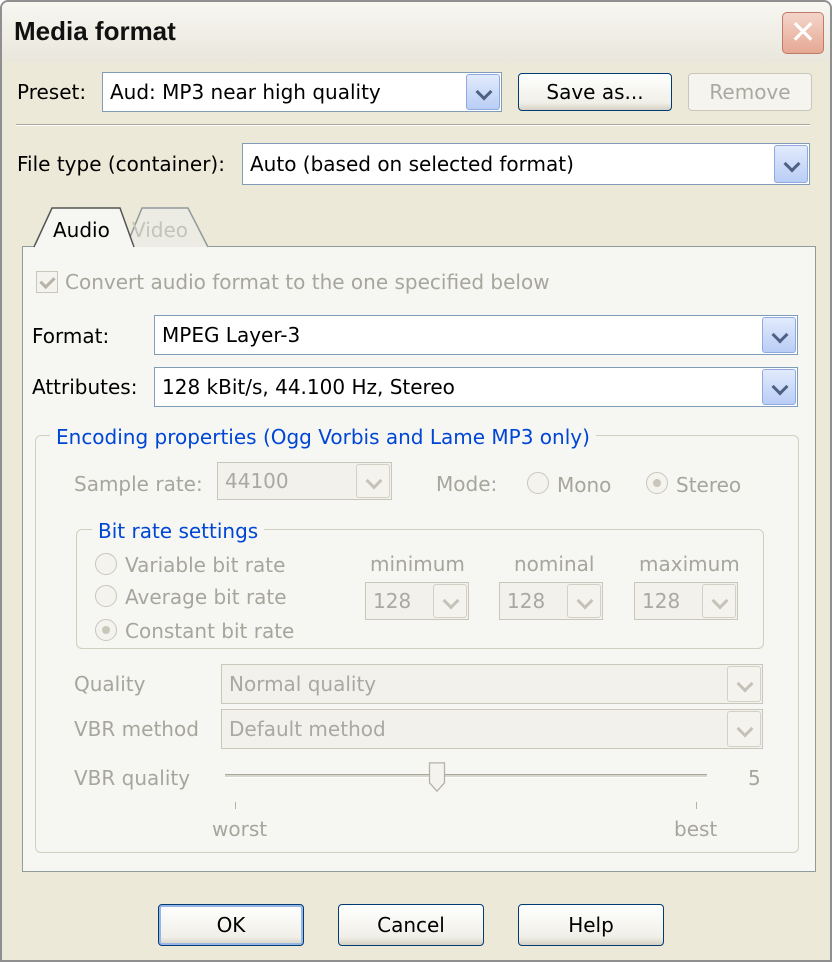 The width and height of the screenshot is (832, 962). I want to click on ok-button: OK, so click(231, 925).